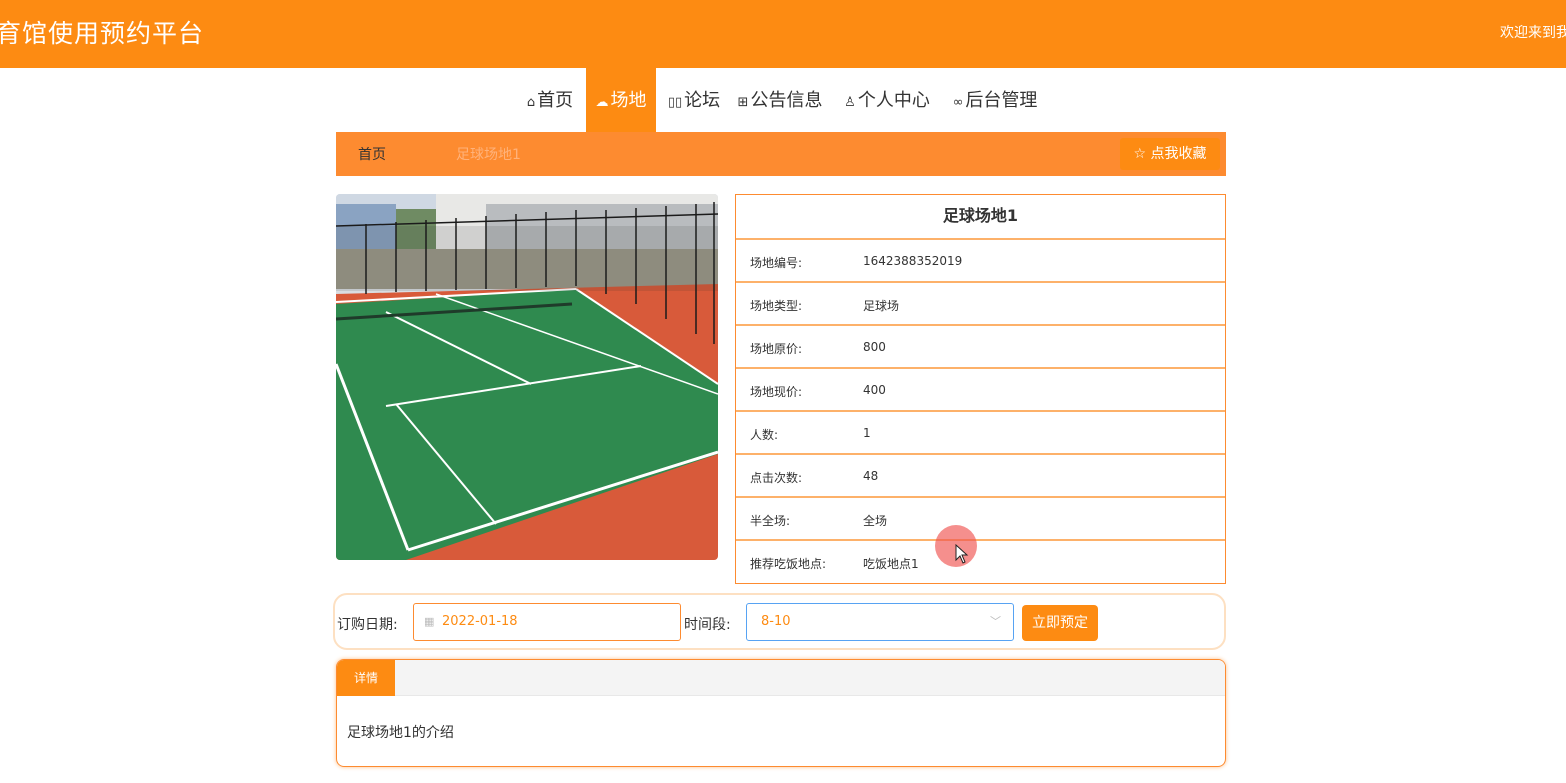 This screenshot has height=783, width=1566. I want to click on nav-item-home: ⌂ 首页, so click(550, 100).